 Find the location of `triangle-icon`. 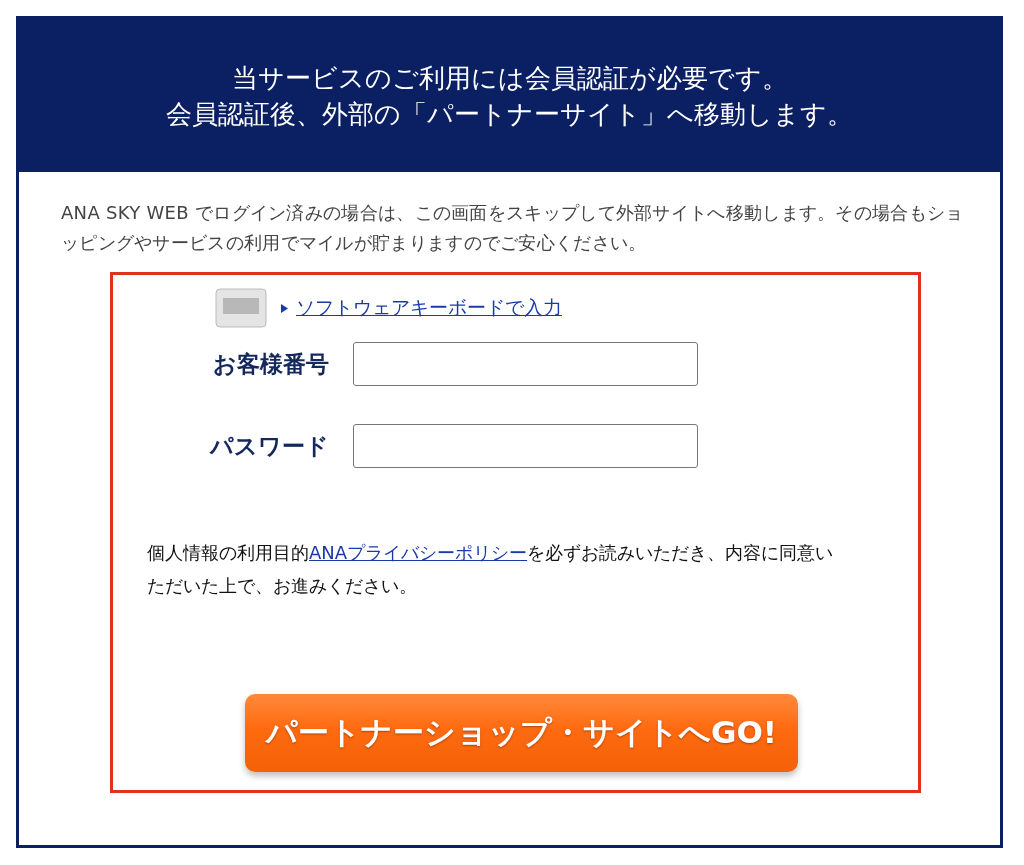

triangle-icon is located at coordinates (284, 308).